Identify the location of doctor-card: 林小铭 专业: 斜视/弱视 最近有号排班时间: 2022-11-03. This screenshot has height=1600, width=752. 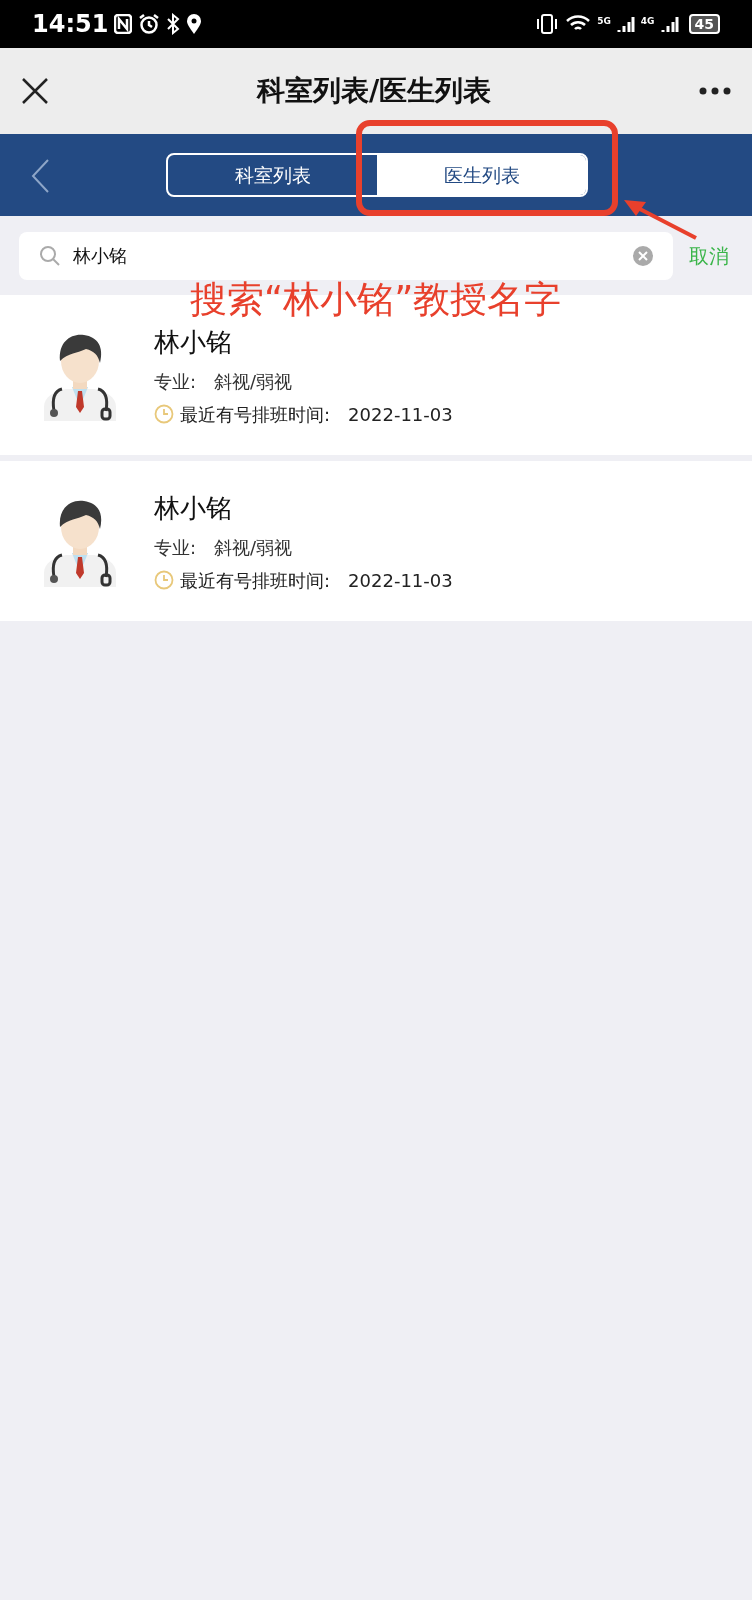
(376, 541).